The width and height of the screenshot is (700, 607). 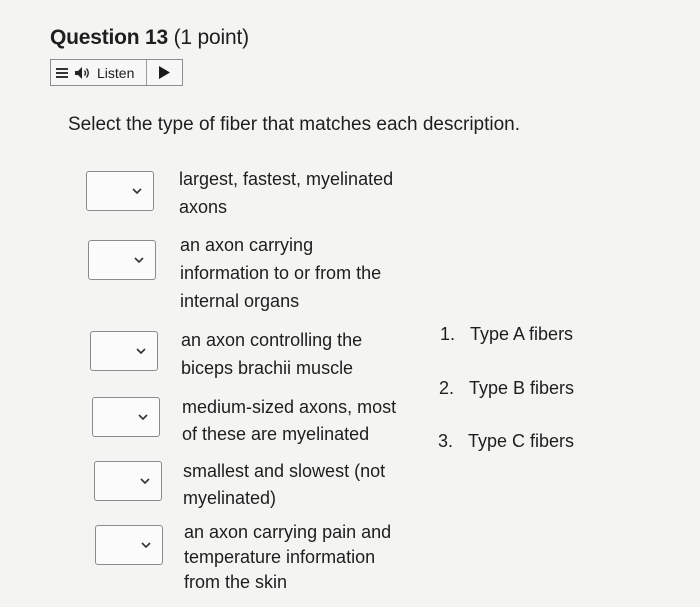 What do you see at coordinates (286, 193) in the screenshot?
I see `item-description-1: largest, fastest, myelinated axons` at bounding box center [286, 193].